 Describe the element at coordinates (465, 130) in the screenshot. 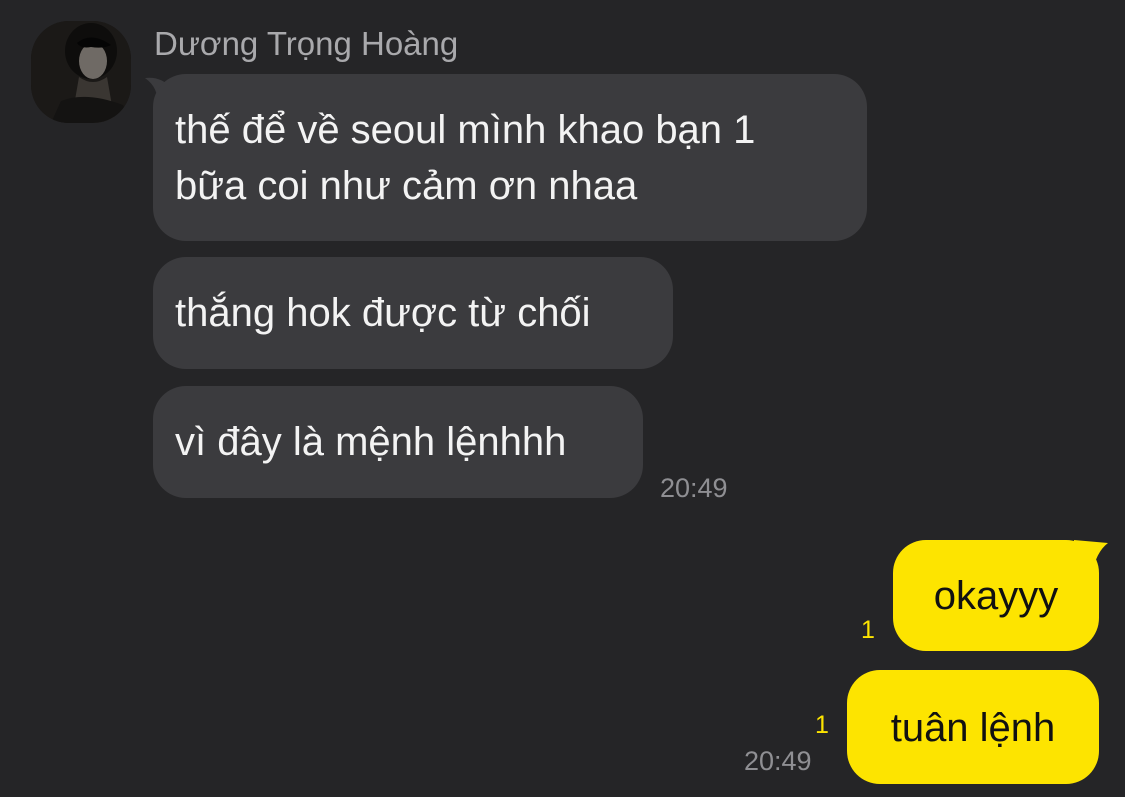

I see `incoming-message-1-line-1: thế để về seoul mình khao bạn 1` at that location.